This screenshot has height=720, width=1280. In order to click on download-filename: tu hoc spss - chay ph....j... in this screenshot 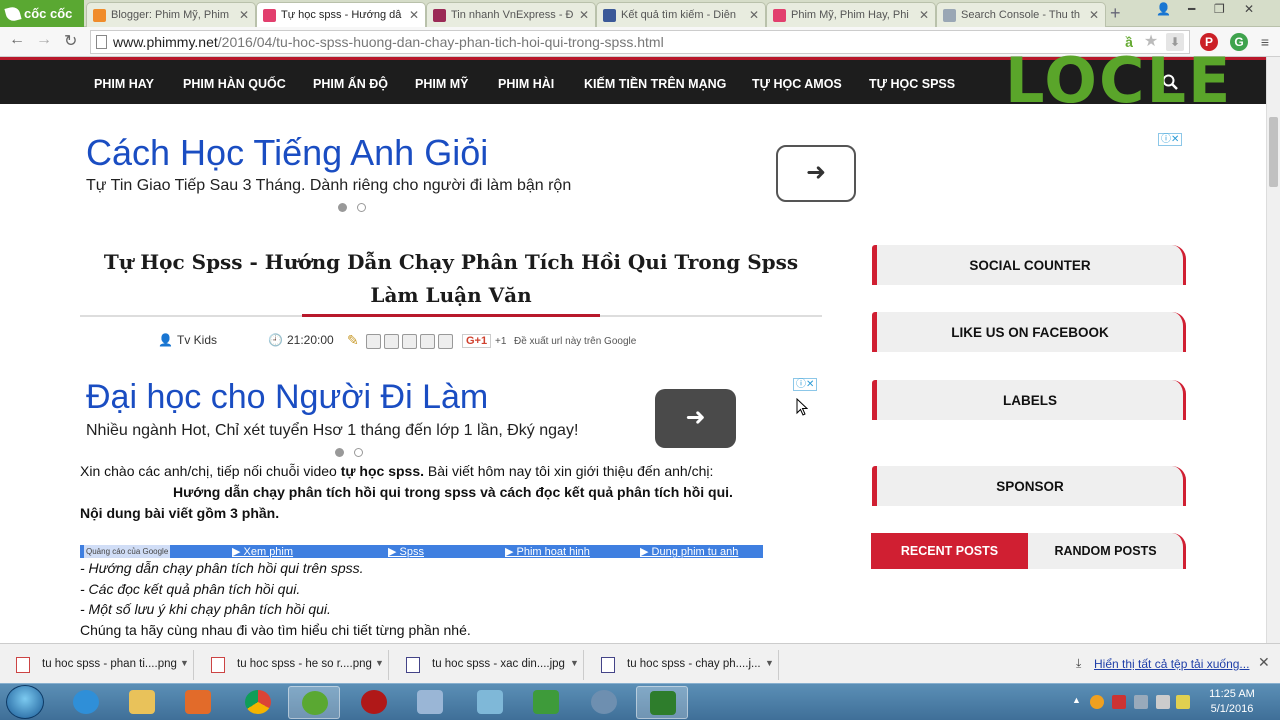, I will do `click(694, 664)`.